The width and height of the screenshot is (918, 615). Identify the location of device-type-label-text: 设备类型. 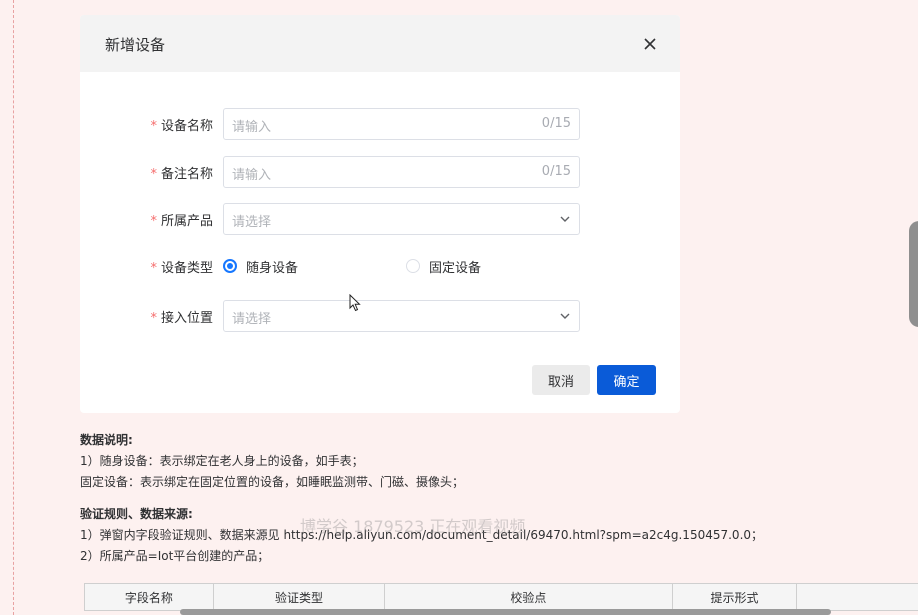
(186, 268).